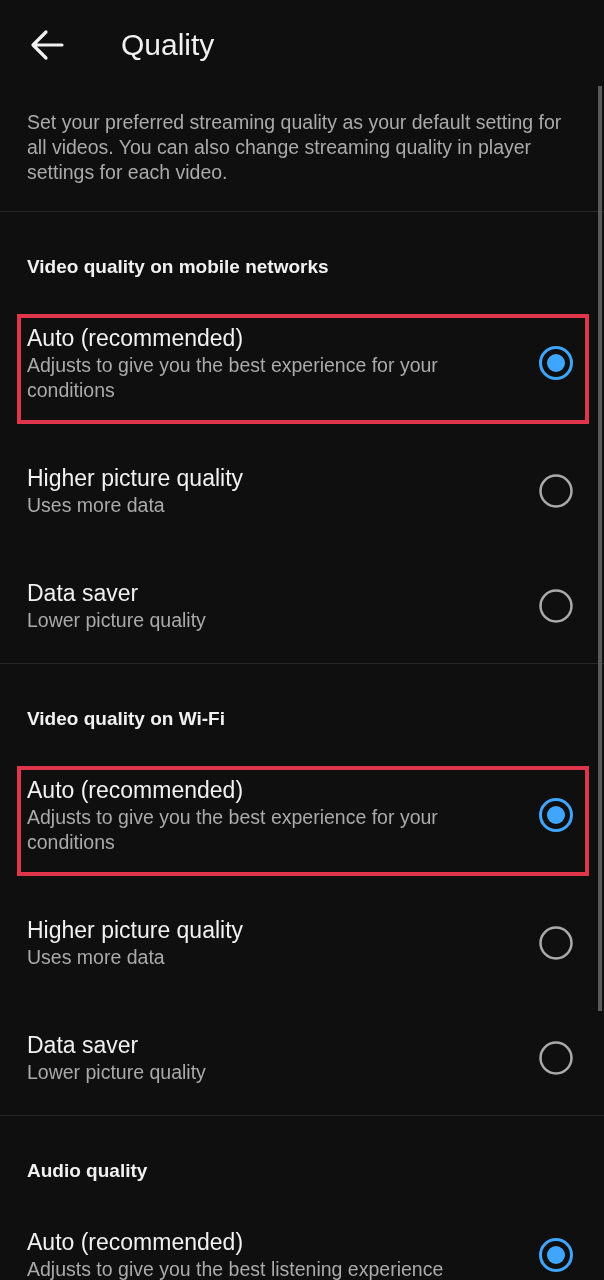  Describe the element at coordinates (236, 1268) in the screenshot. I see `option-description: Adjusts to give you the best listening experience` at that location.